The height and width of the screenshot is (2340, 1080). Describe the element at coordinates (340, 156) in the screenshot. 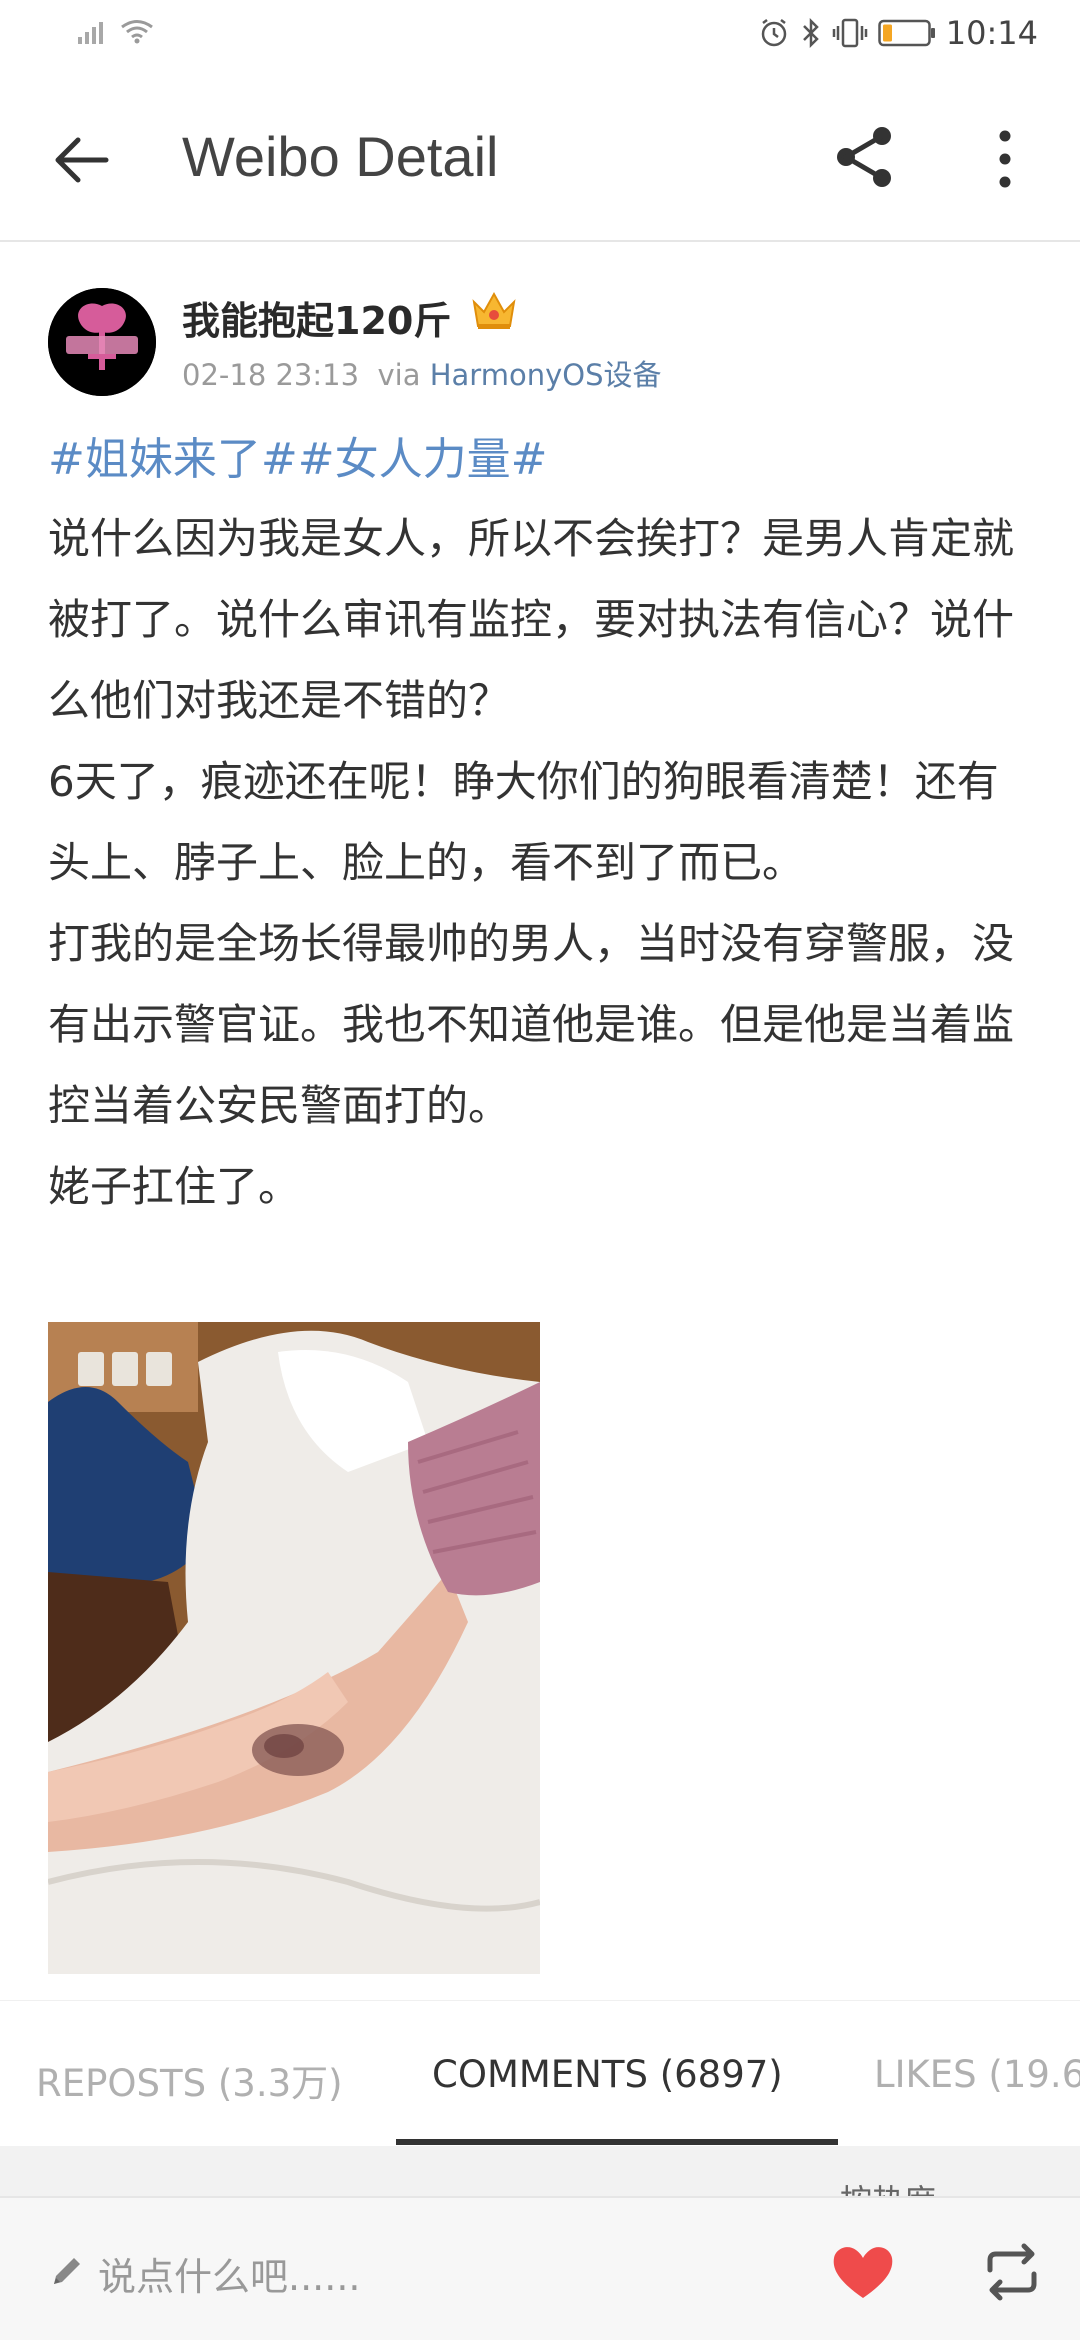

I see `page-title: Weibo Detail` at that location.